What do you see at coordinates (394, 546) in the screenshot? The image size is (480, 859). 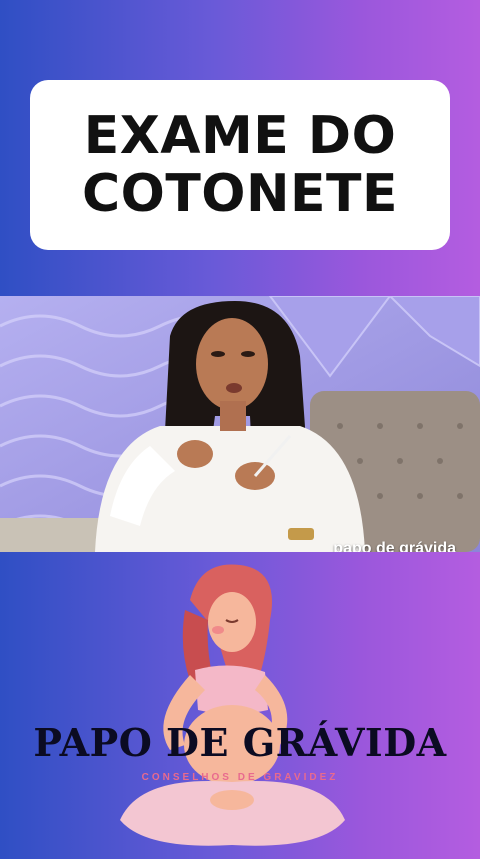 I see `video-caption: papo de grávida` at bounding box center [394, 546].